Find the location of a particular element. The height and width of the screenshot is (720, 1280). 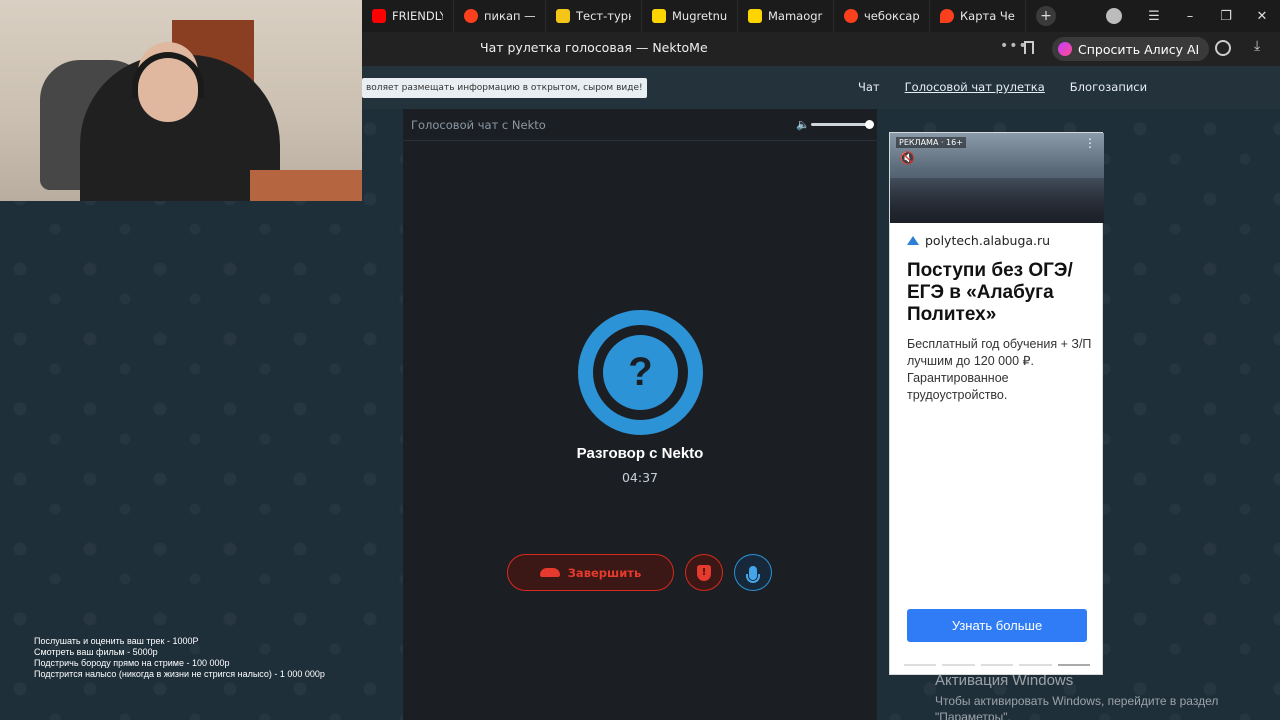

microphone-icon is located at coordinates (753, 574).